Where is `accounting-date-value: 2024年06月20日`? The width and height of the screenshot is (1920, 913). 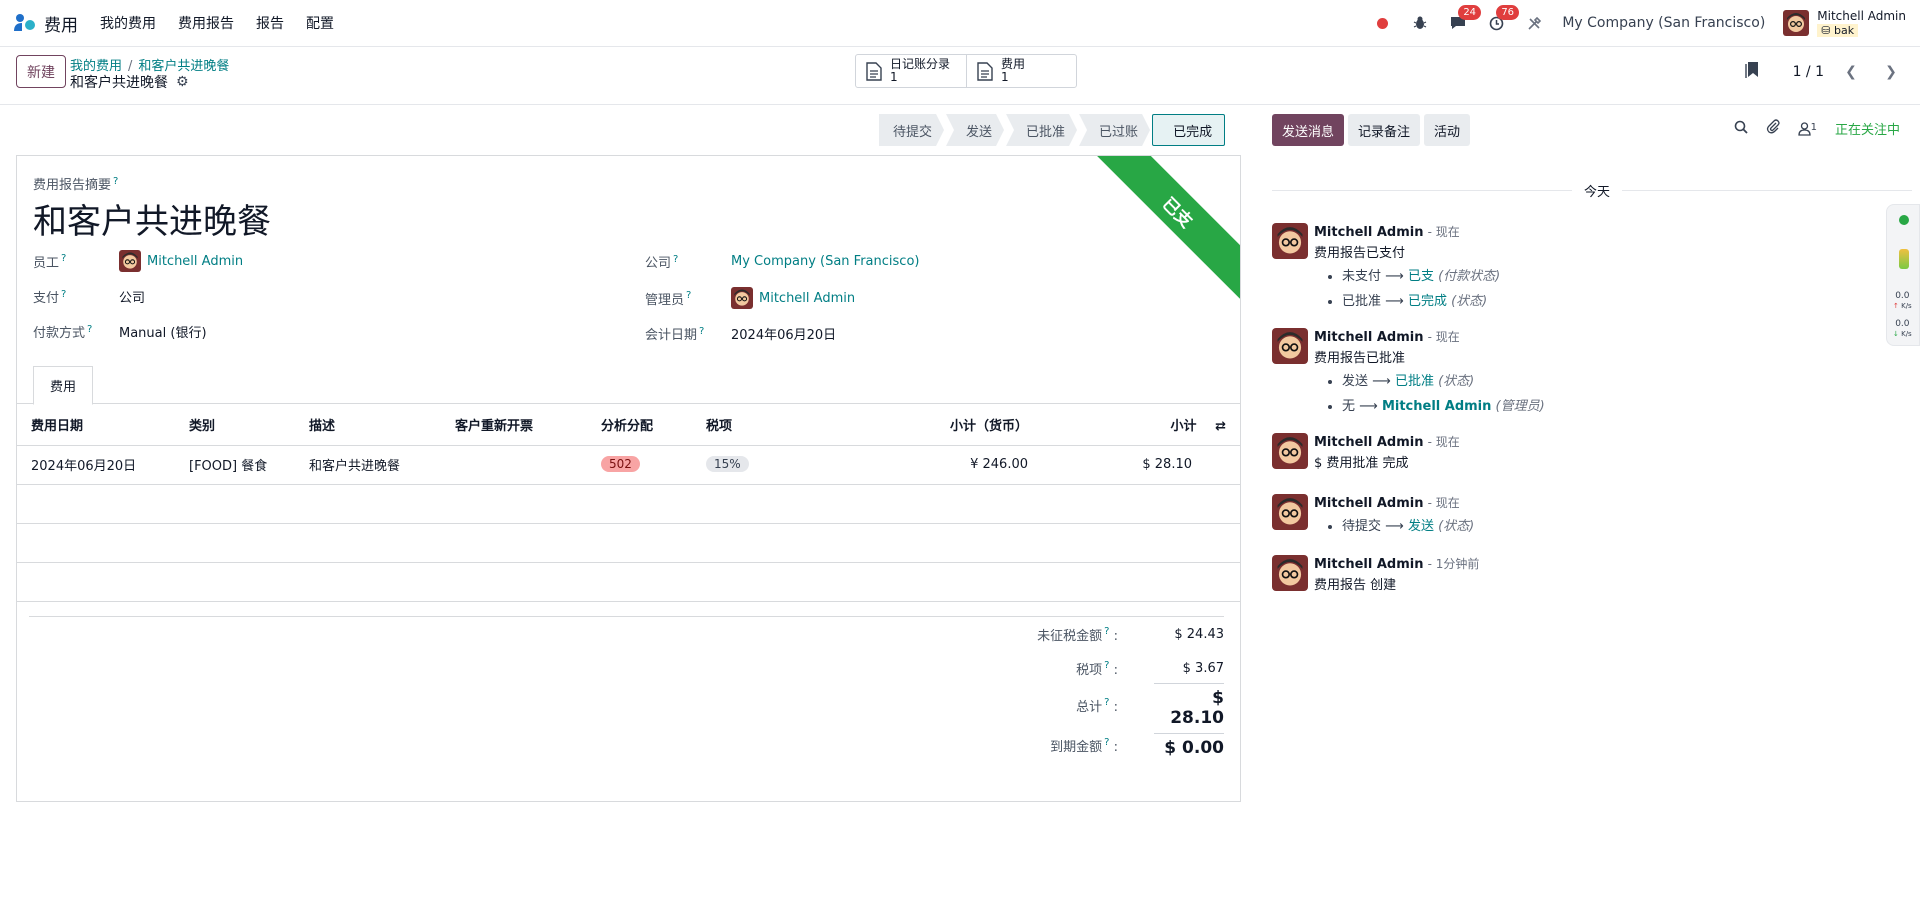 accounting-date-value: 2024年06月20日 is located at coordinates (783, 333).